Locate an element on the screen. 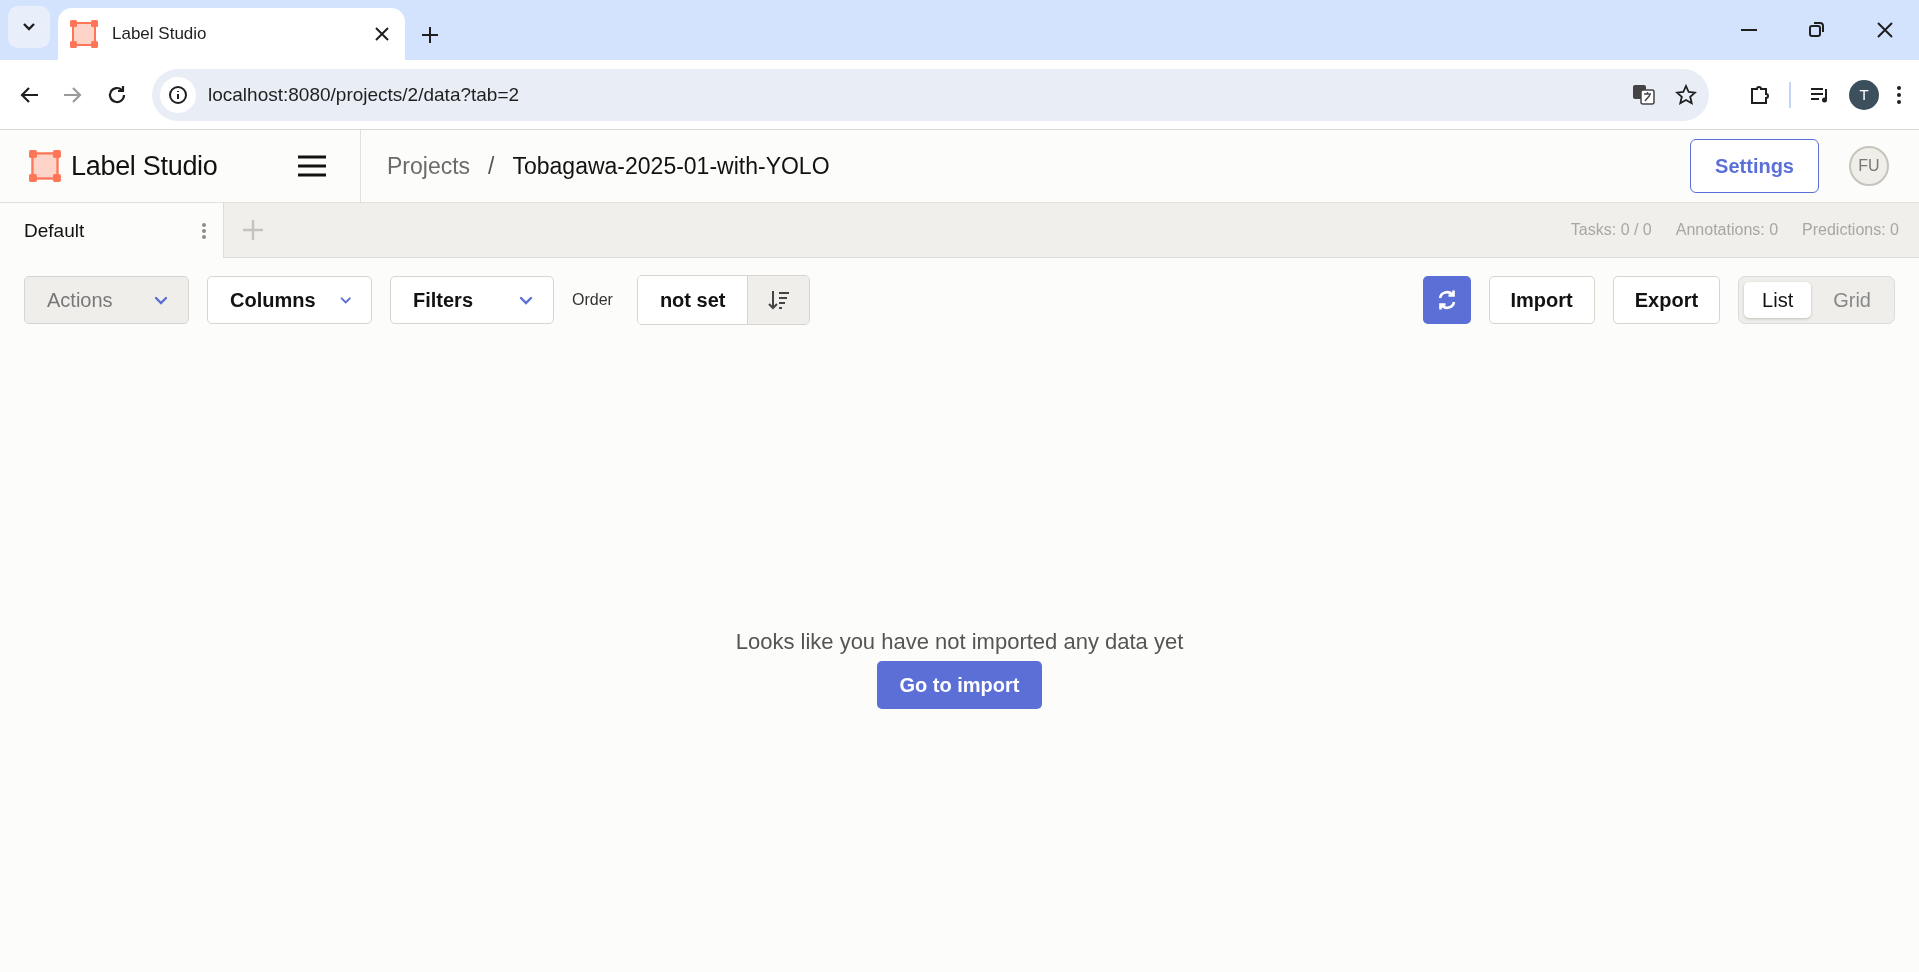  url-text: localhost:8080/projects/2/data?tab=2 is located at coordinates (364, 94).